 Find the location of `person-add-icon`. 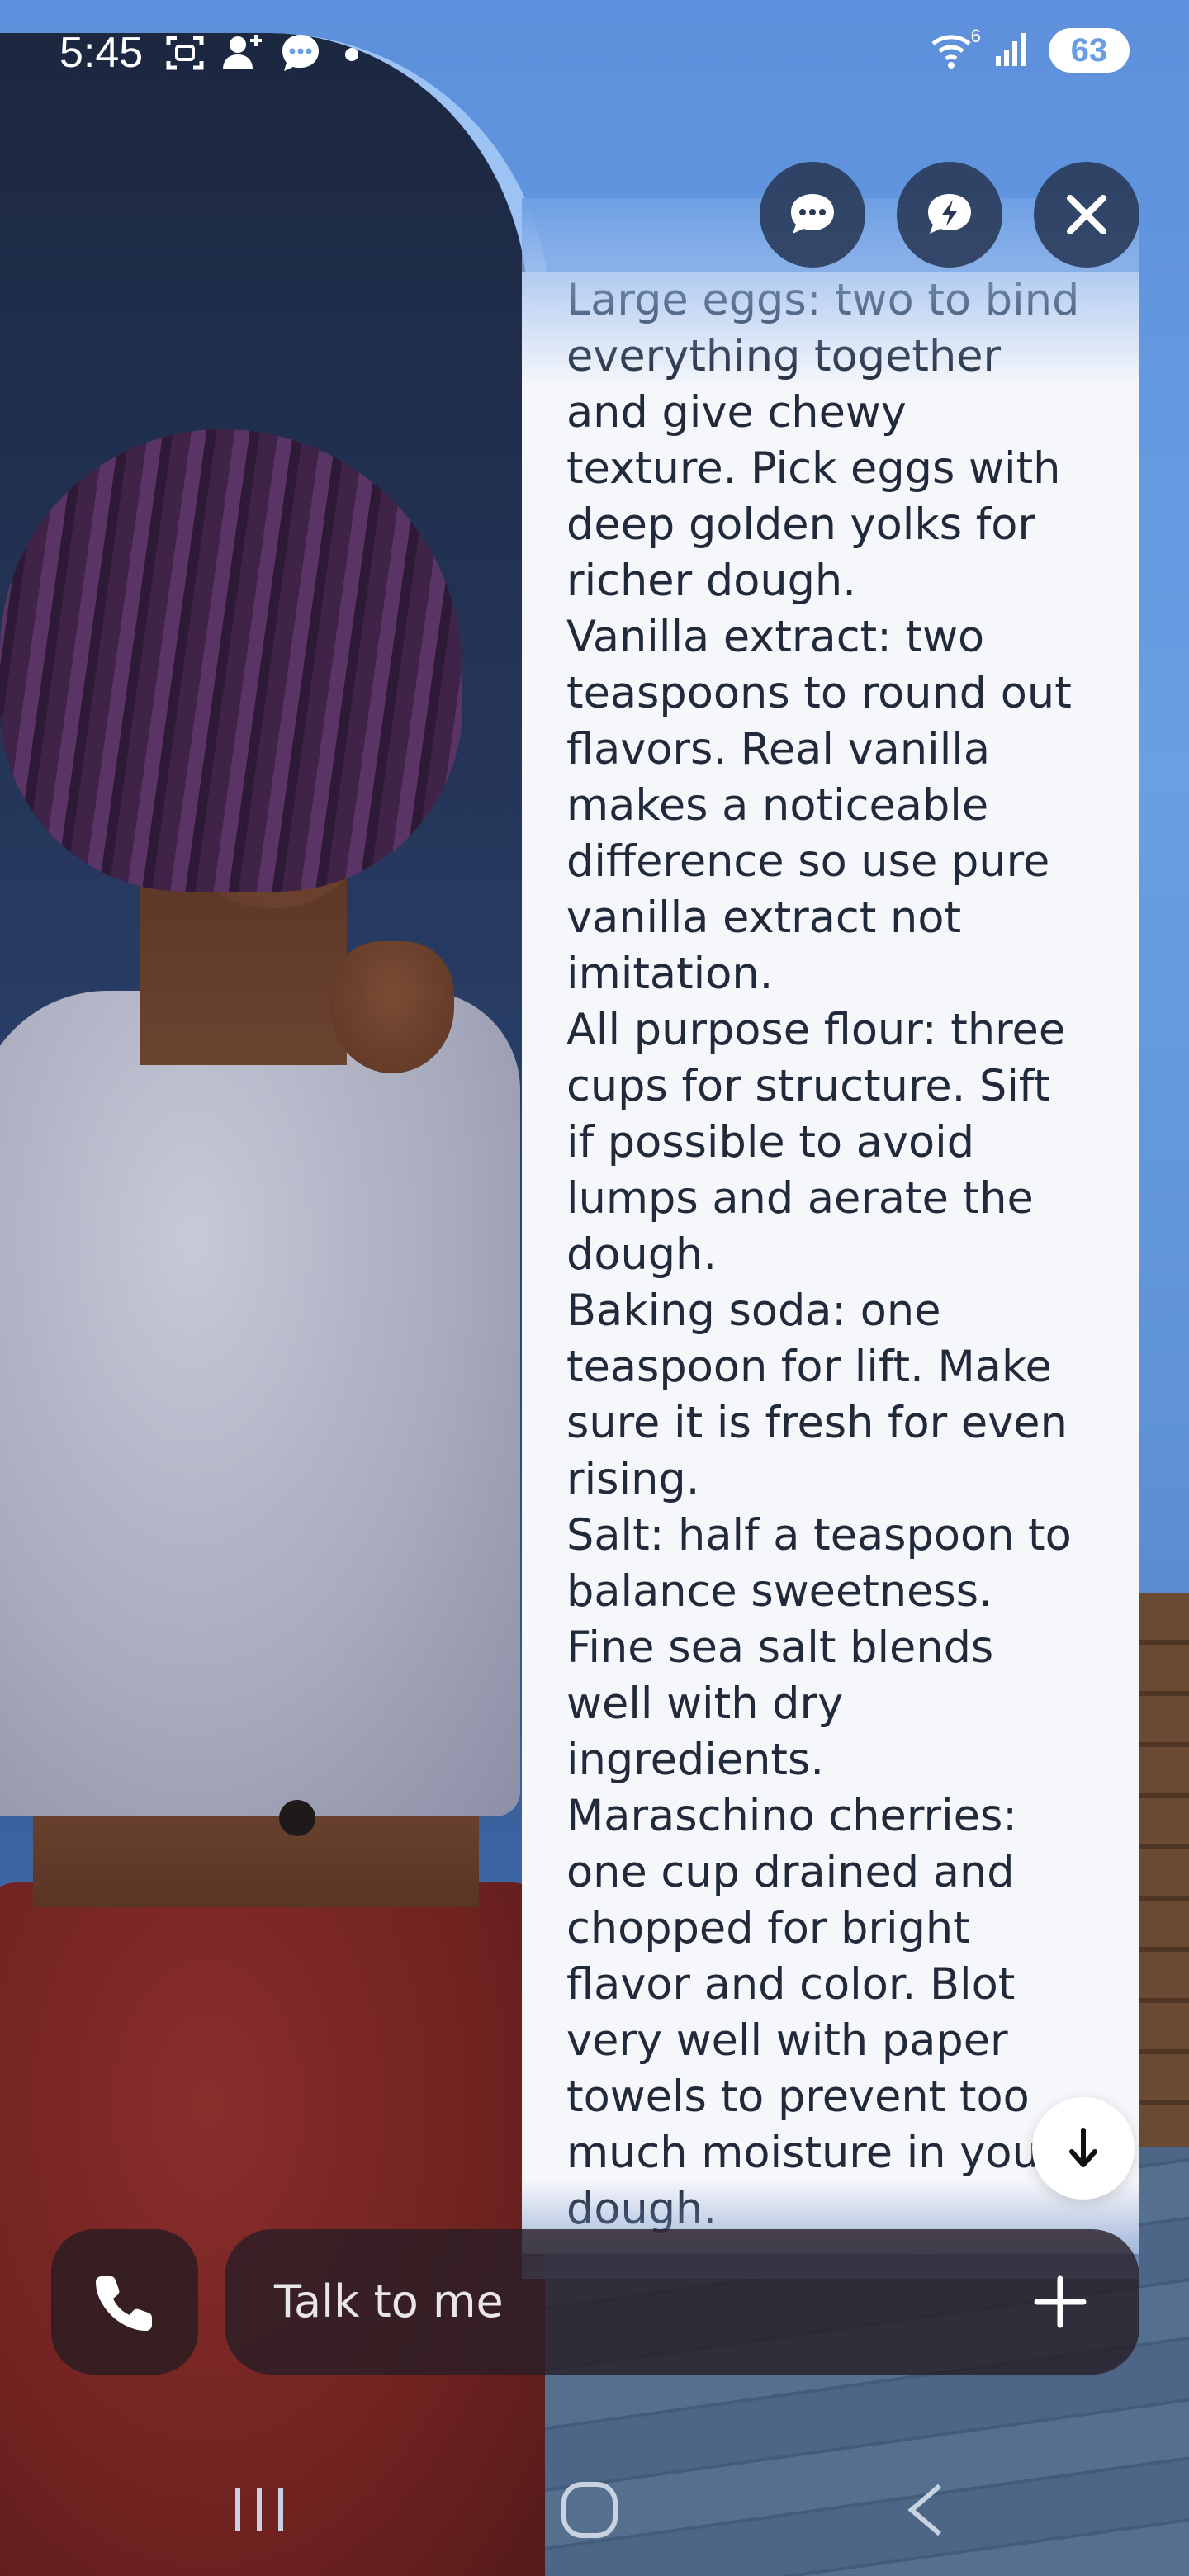

person-add-icon is located at coordinates (242, 52).